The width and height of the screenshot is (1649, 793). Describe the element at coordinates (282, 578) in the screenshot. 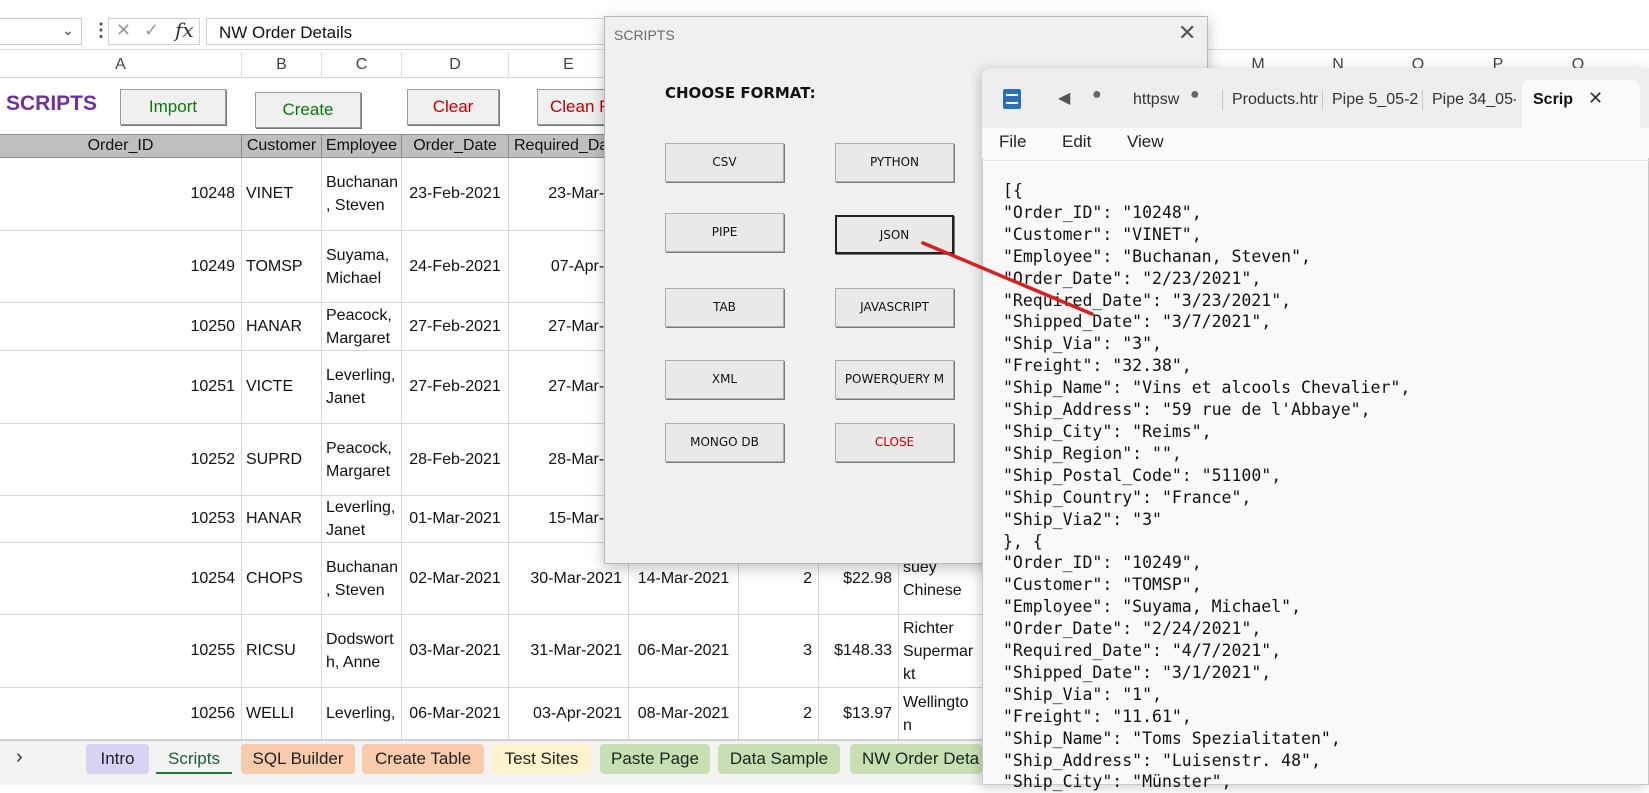

I see `cell-cust: CHOPS` at that location.